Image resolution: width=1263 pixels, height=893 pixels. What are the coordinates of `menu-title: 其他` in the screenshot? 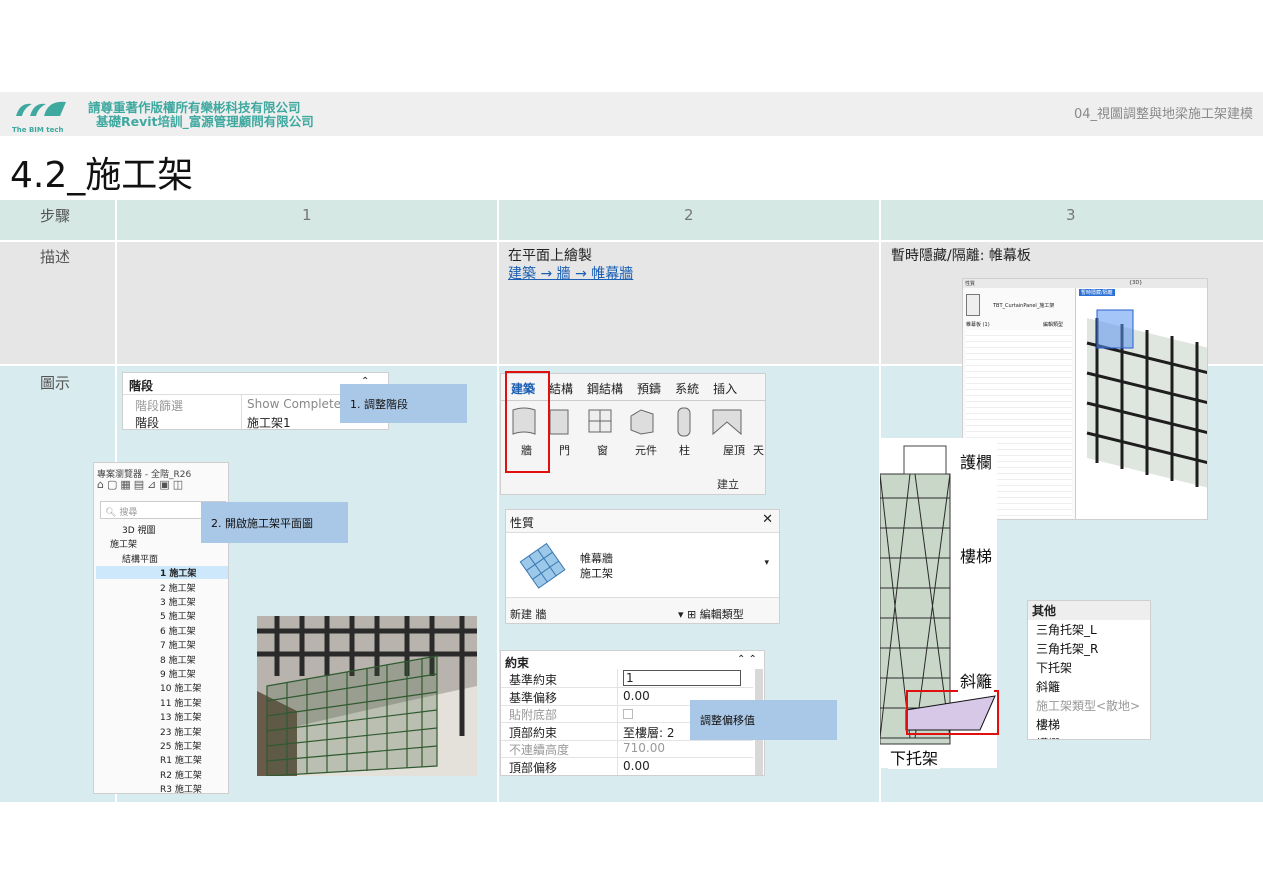 It's located at (1089, 610).